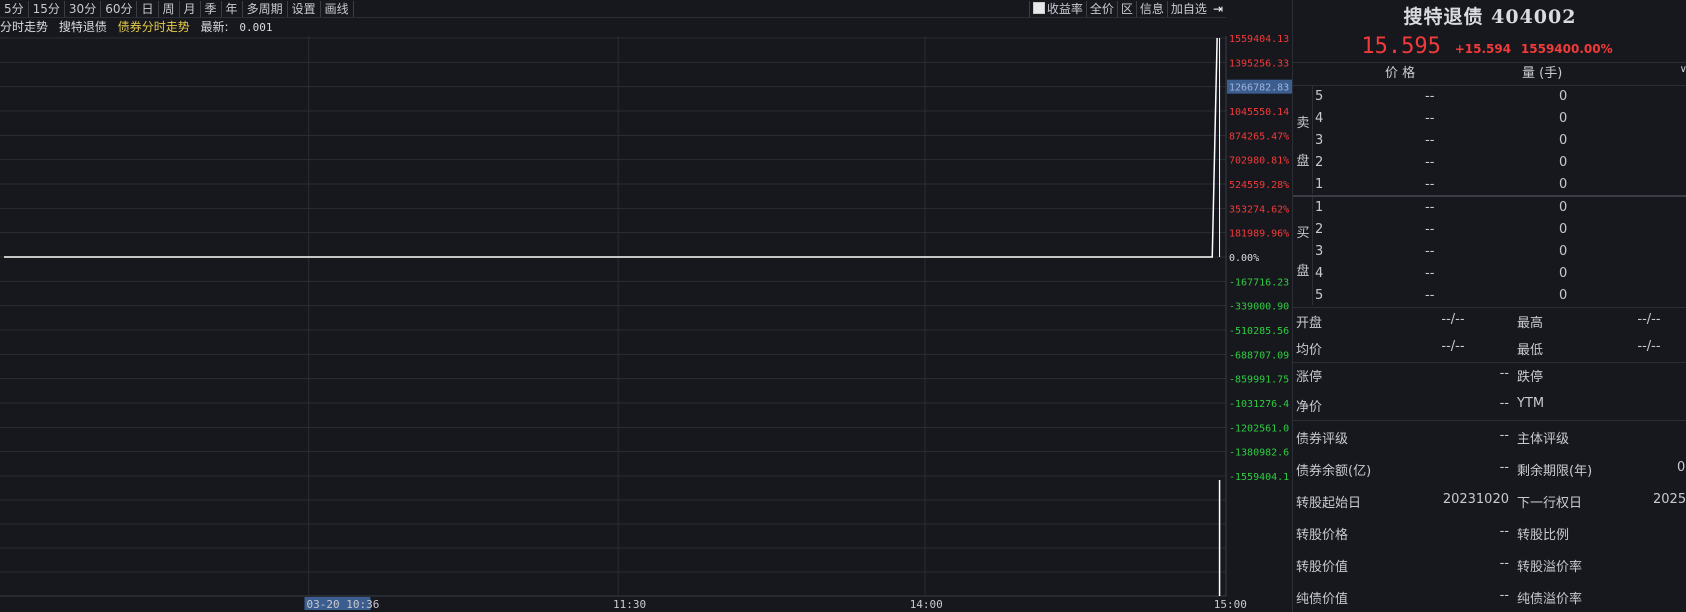  Describe the element at coordinates (1151, 8) in the screenshot. I see `info-button: 信息` at that location.